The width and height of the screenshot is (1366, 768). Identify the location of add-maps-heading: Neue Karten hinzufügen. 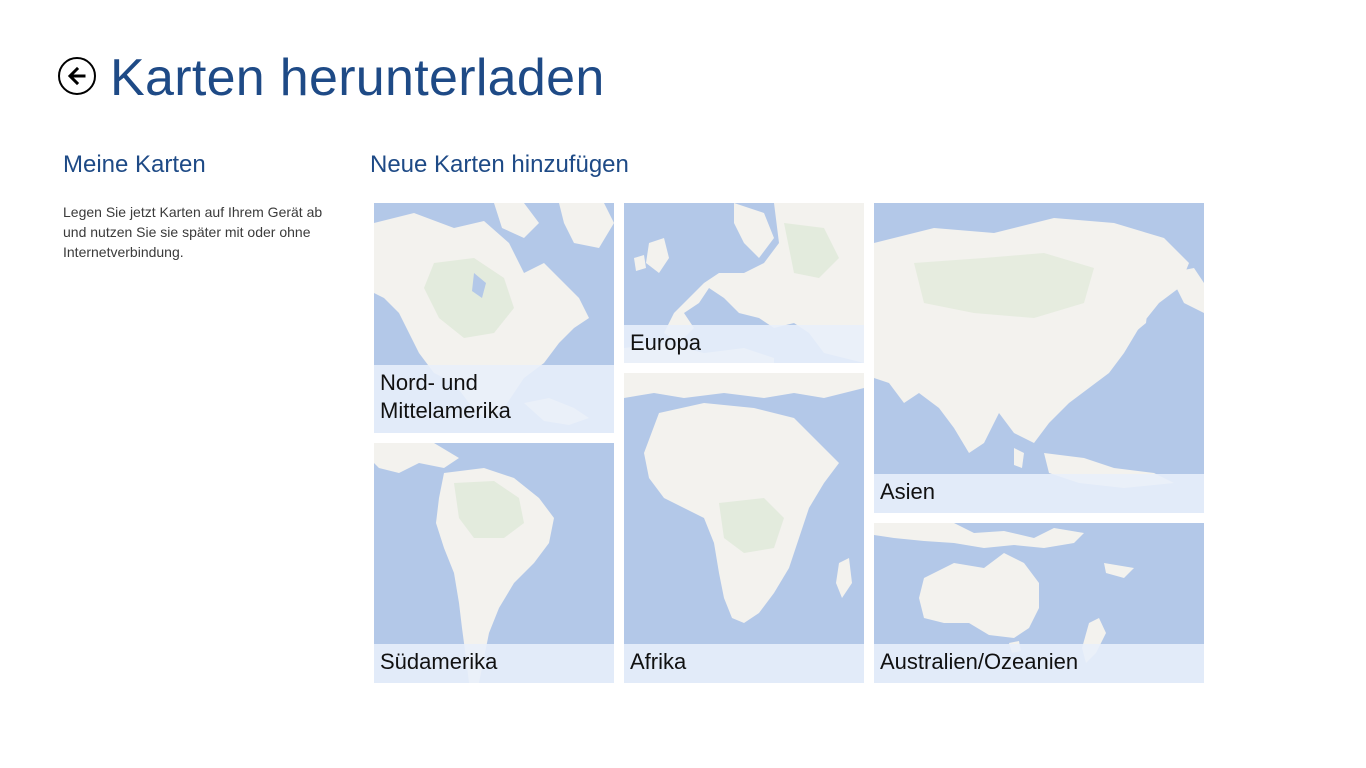
(499, 164).